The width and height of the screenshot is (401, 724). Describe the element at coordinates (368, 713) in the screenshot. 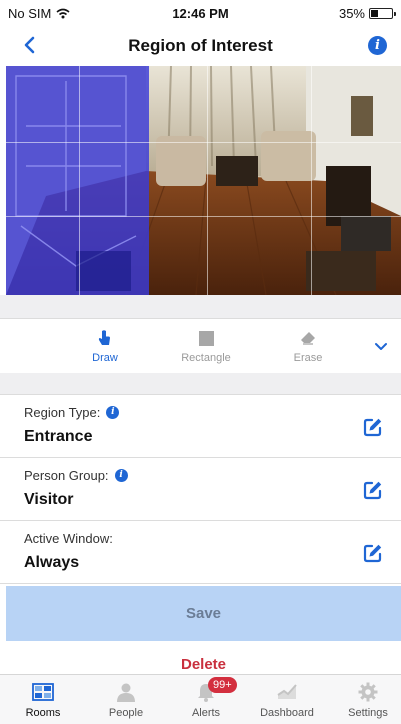

I see `tab-settings-label: Settings` at that location.